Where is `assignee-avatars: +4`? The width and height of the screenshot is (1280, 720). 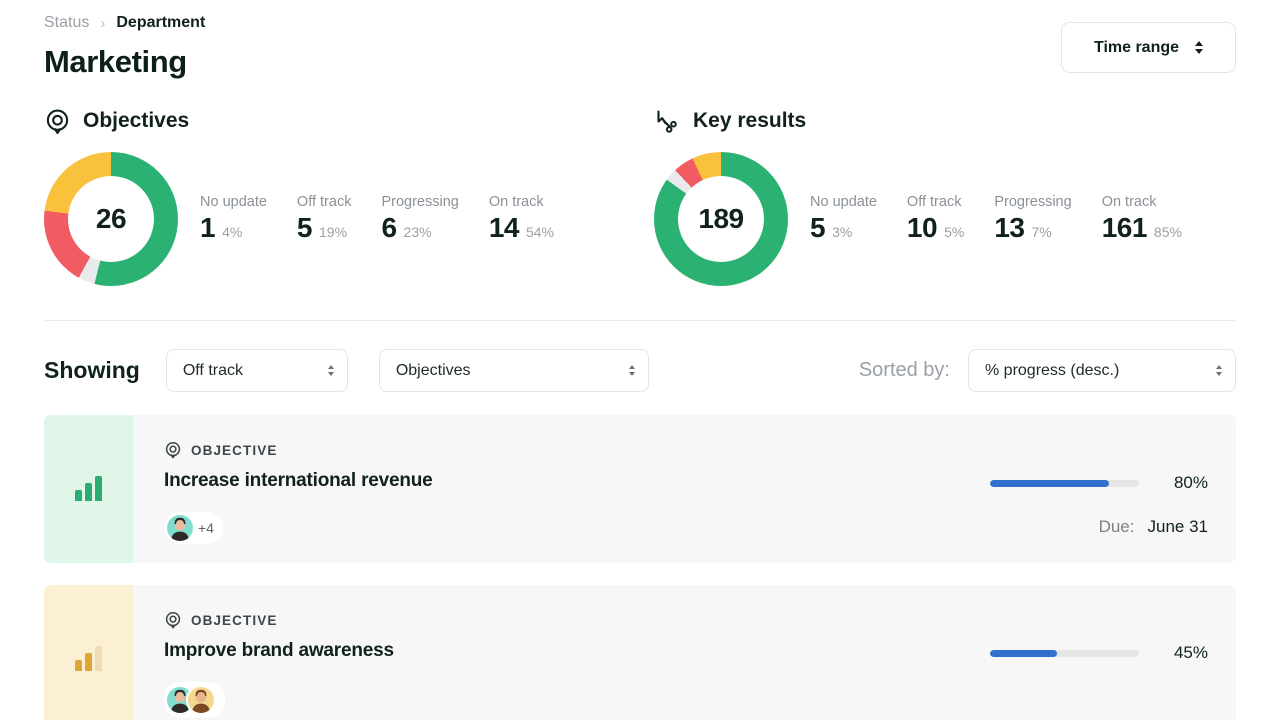
assignee-avatars: +4 is located at coordinates (193, 528).